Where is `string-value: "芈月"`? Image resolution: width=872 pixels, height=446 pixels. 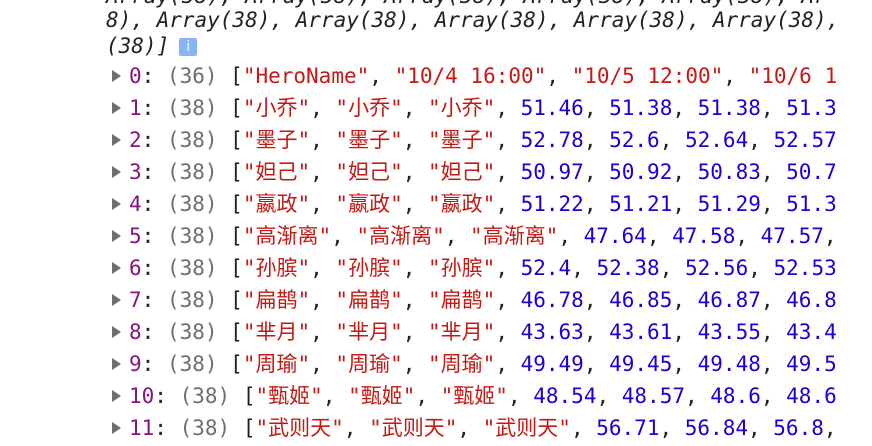 string-value: "芈月" is located at coordinates (276, 332).